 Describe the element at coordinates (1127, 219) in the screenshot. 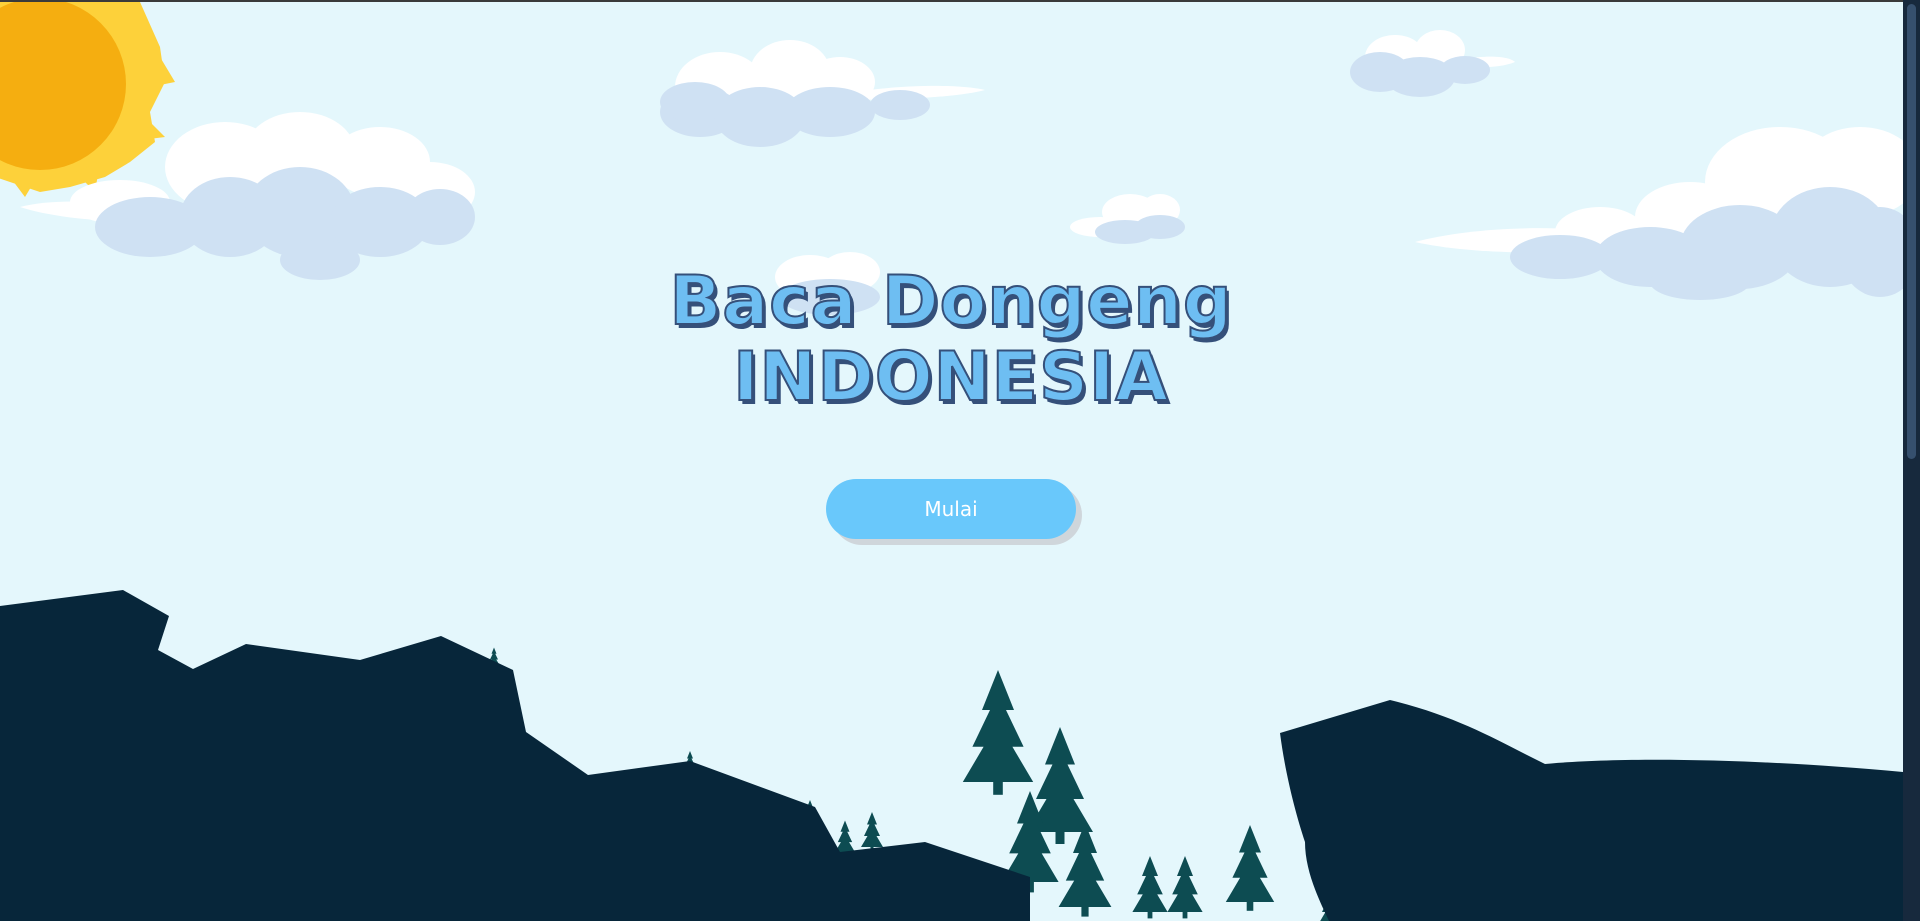

I see `cloud-small-middle` at that location.